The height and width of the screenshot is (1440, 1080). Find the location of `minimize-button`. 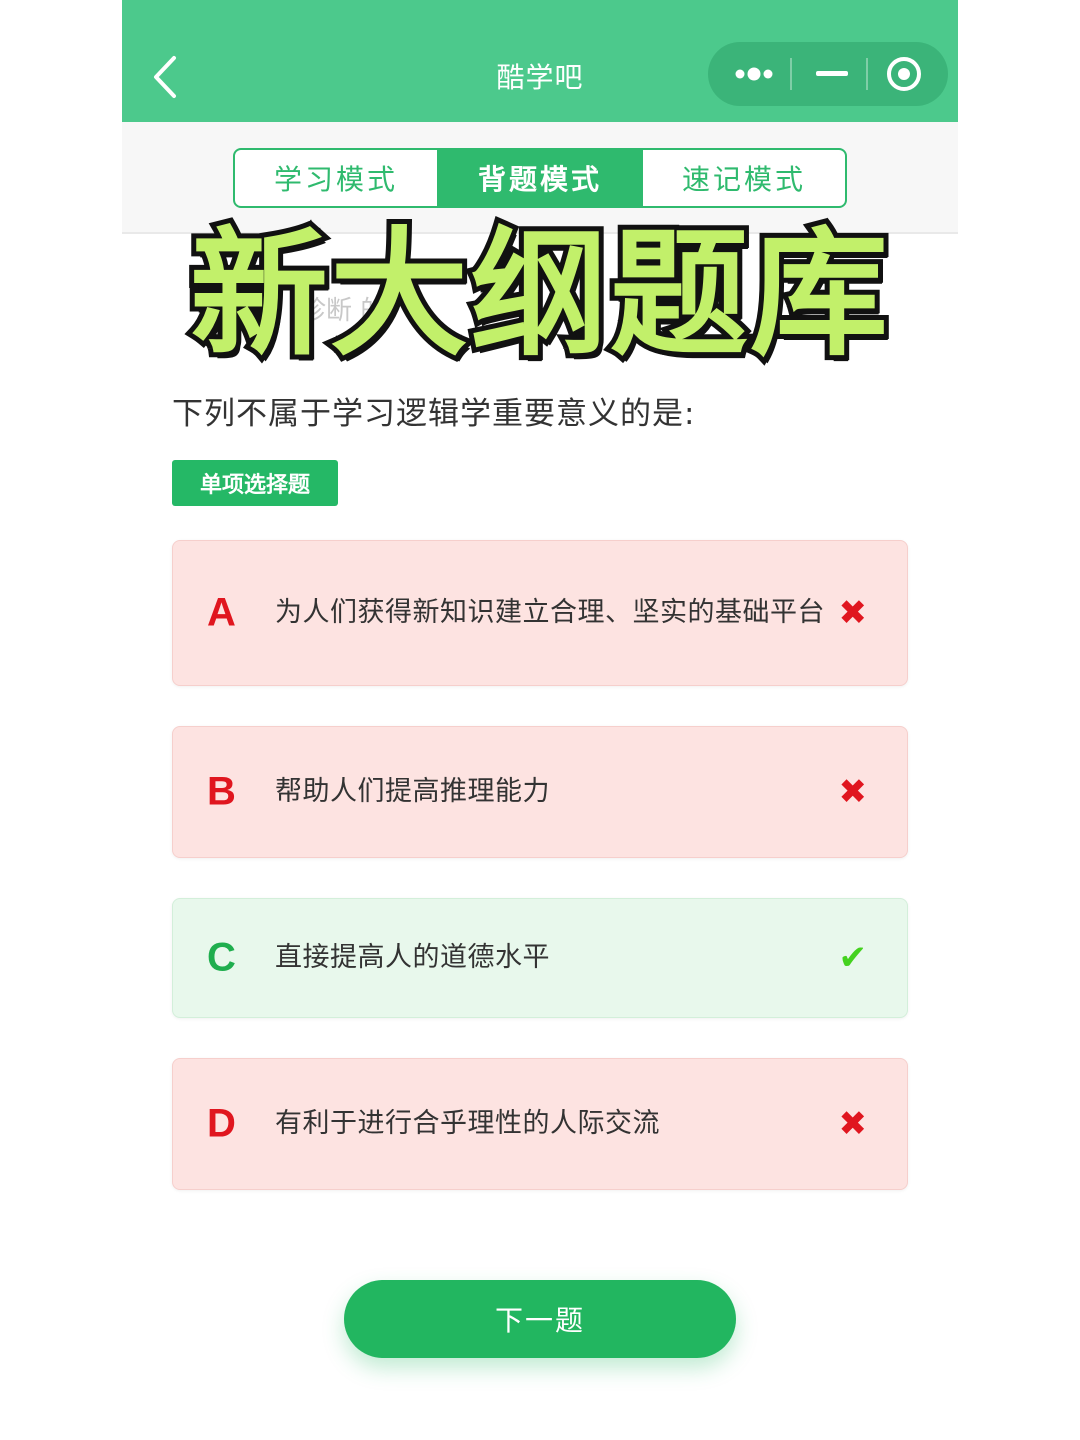

minimize-button is located at coordinates (832, 74).